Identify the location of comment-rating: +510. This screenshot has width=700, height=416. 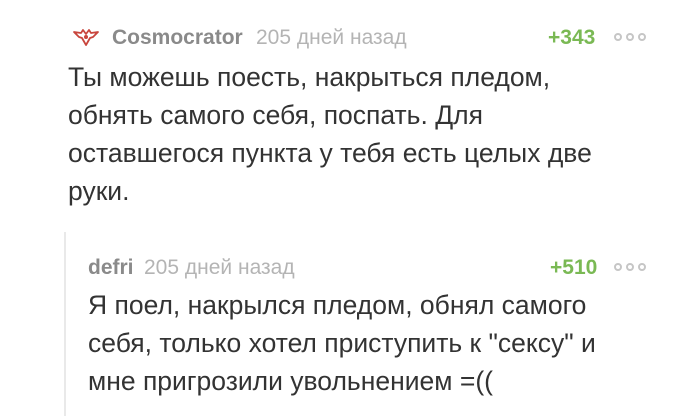
(574, 267).